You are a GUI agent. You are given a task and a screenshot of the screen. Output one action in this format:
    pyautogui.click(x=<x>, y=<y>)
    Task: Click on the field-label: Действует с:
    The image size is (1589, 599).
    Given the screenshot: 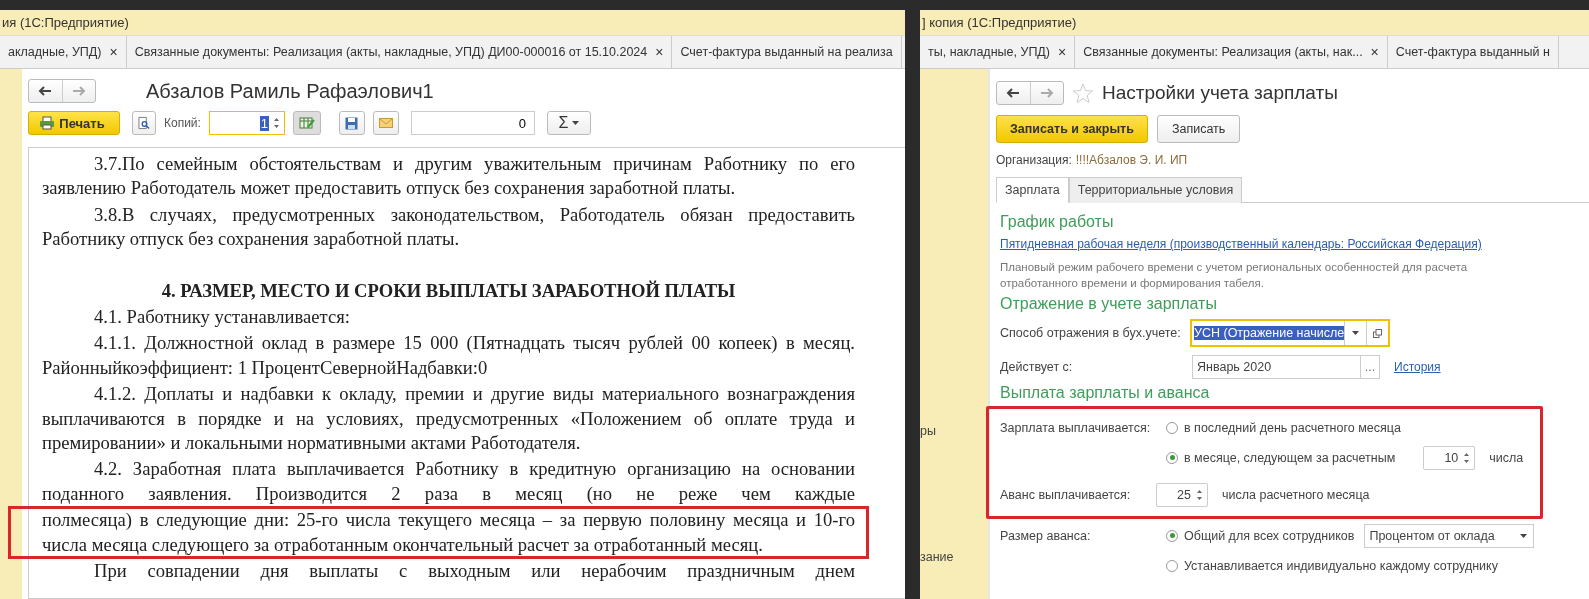 What is the action you would take?
    pyautogui.click(x=1037, y=366)
    